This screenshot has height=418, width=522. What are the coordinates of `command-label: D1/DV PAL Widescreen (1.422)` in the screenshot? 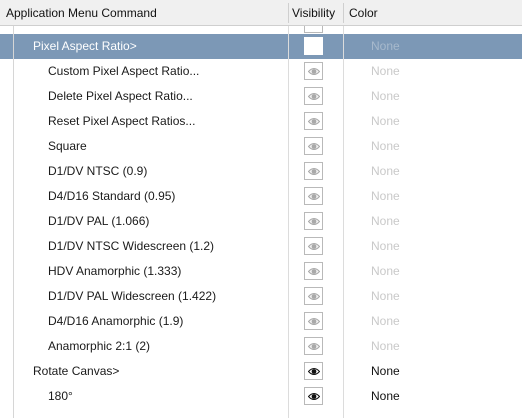 It's located at (132, 296).